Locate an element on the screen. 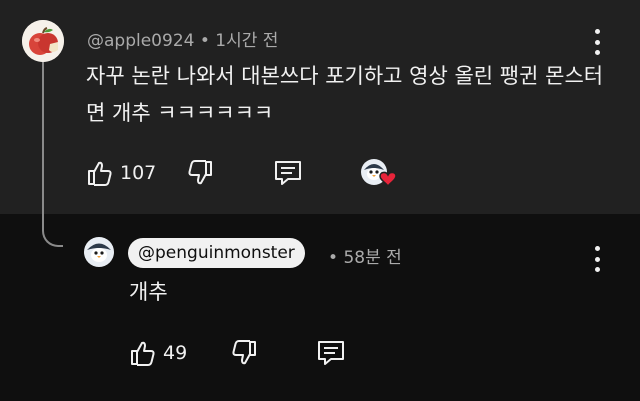 Image resolution: width=640 pixels, height=401 pixels. creator-heart-badge is located at coordinates (379, 174).